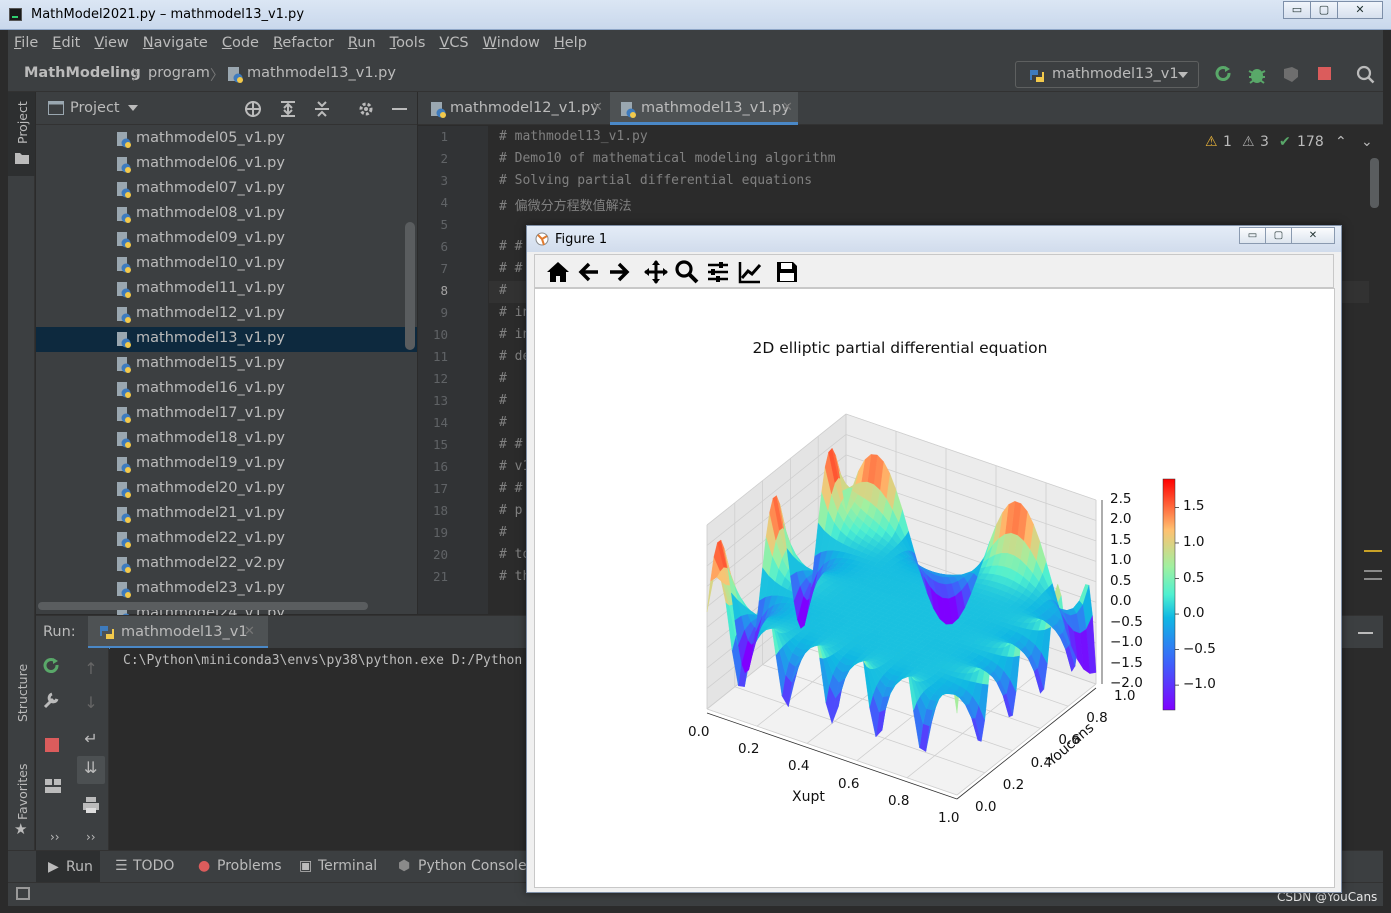 The height and width of the screenshot is (913, 1391). I want to click on back-icon, so click(589, 272).